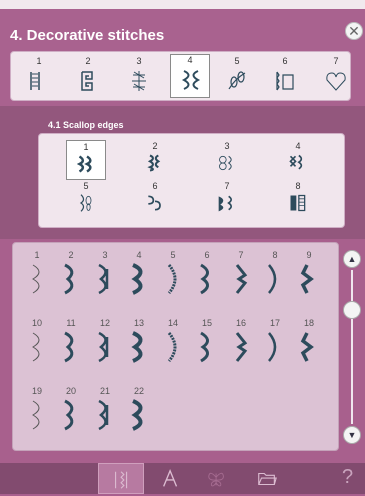  What do you see at coordinates (86, 147) in the screenshot?
I see `scallop-option-number: 1` at bounding box center [86, 147].